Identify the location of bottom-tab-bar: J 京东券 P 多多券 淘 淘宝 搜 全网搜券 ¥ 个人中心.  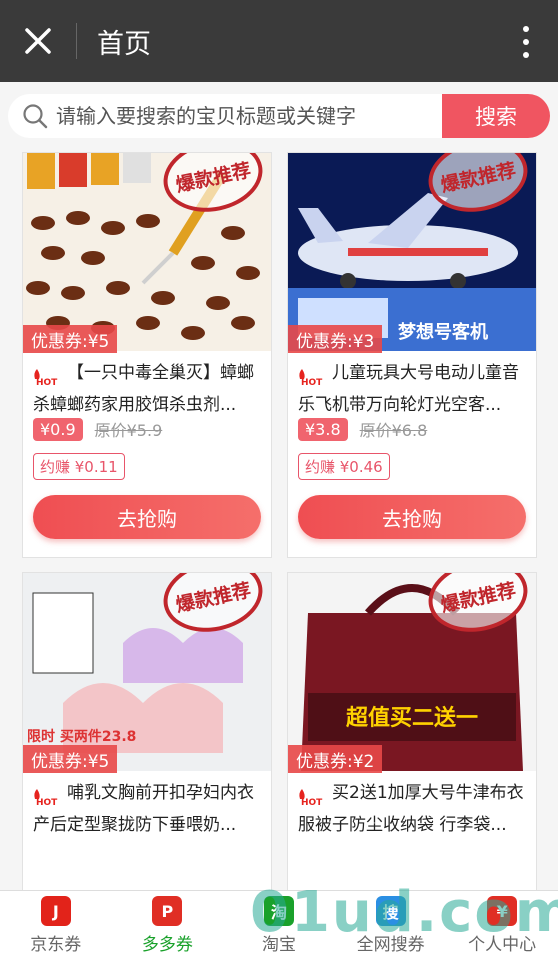
(279, 925).